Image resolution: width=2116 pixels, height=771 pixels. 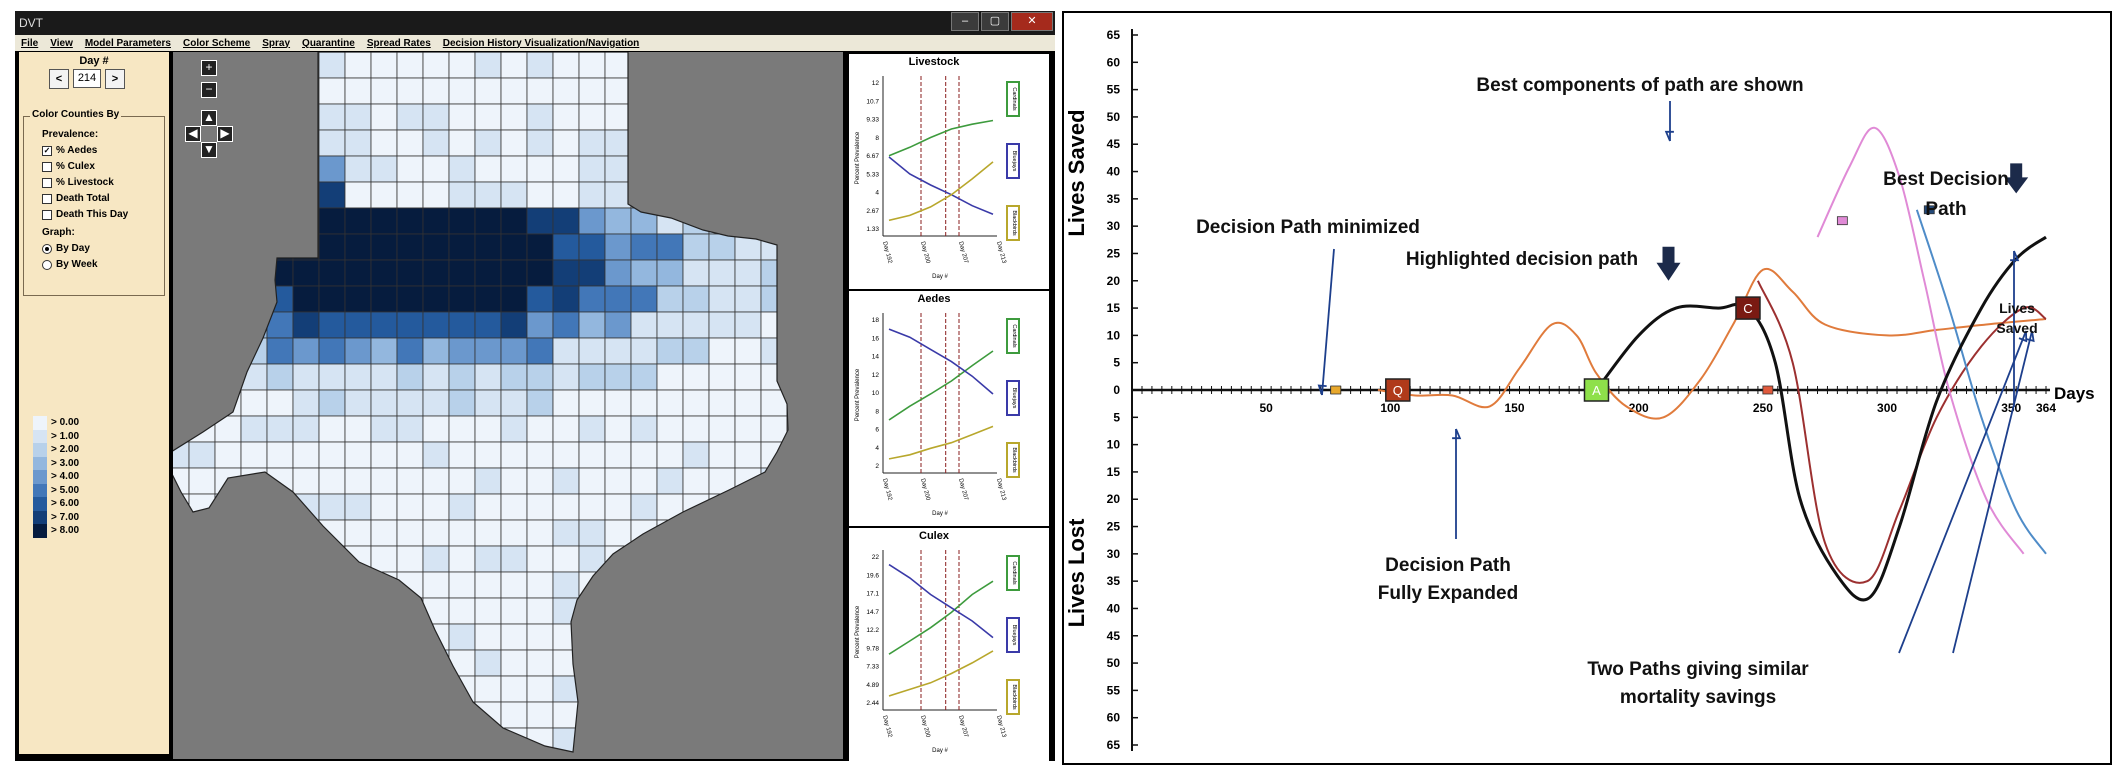 What do you see at coordinates (47, 264) in the screenshot?
I see `radio-by-week` at bounding box center [47, 264].